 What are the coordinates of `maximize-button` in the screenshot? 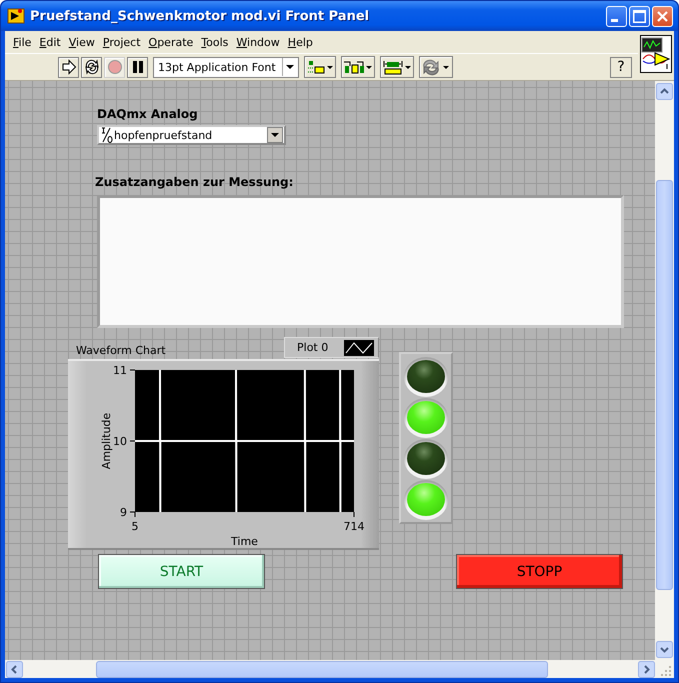 It's located at (639, 16).